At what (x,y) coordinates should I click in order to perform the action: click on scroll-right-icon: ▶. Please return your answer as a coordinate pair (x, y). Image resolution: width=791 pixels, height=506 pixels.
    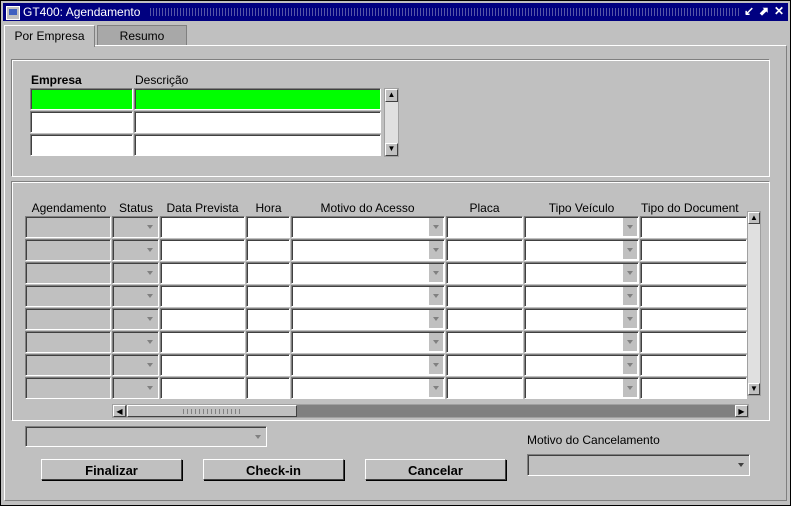
    Looking at the image, I should click on (741, 411).